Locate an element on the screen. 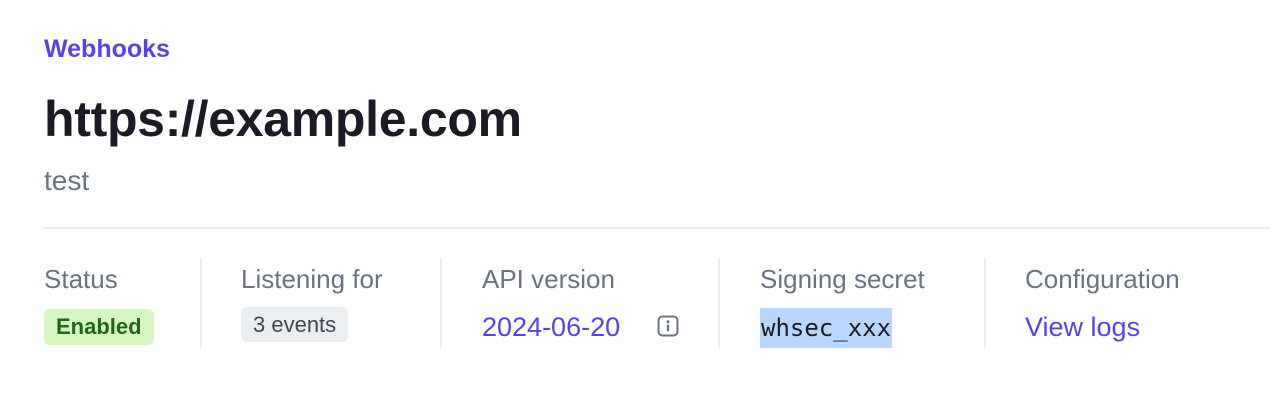 The width and height of the screenshot is (1270, 402). status-badge: Enabled is located at coordinates (99, 327).